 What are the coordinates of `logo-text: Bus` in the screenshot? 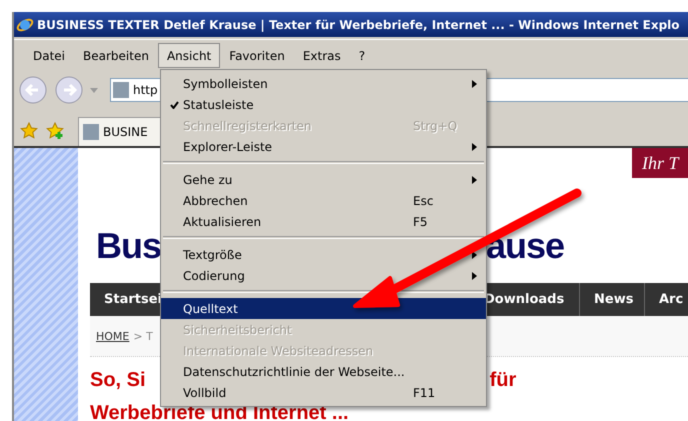 It's located at (129, 246).